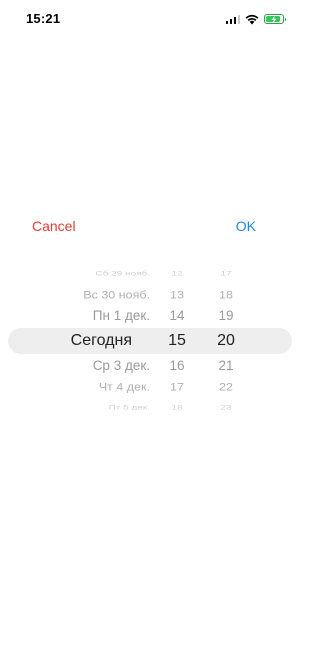  What do you see at coordinates (226, 365) in the screenshot?
I see `picker-minute-cell: 21` at bounding box center [226, 365].